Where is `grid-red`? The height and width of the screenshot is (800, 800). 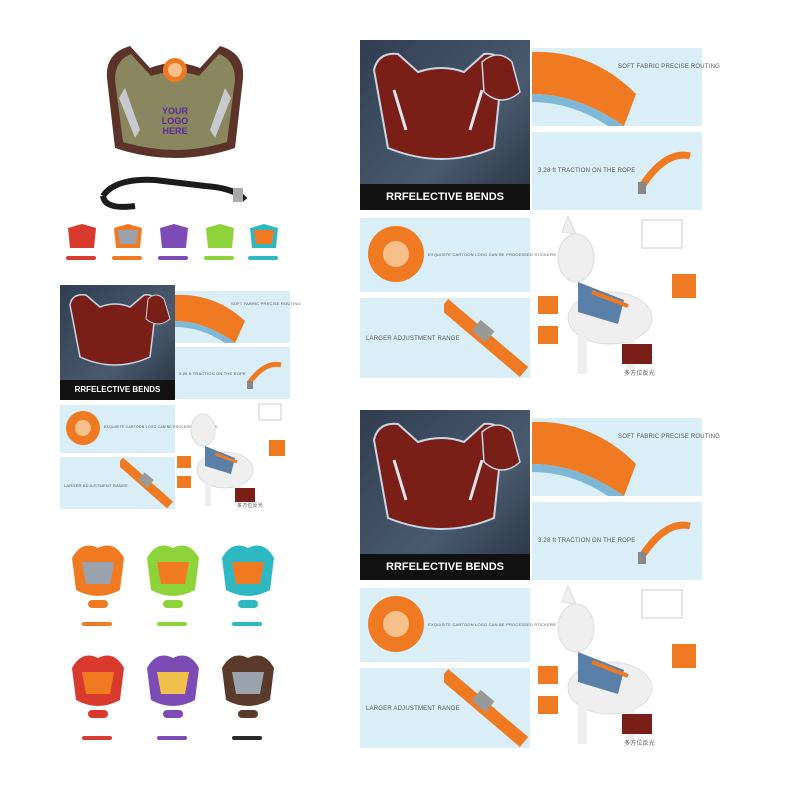 grid-red is located at coordinates (98, 697).